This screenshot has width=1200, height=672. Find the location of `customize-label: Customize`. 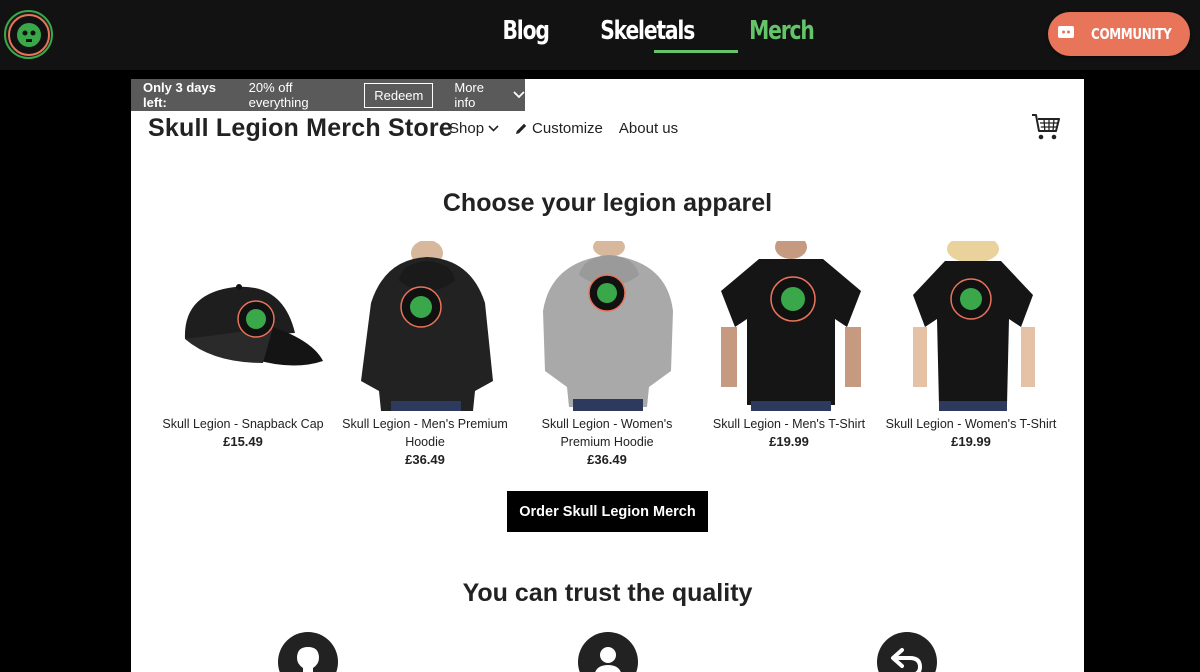

customize-label: Customize is located at coordinates (567, 128).